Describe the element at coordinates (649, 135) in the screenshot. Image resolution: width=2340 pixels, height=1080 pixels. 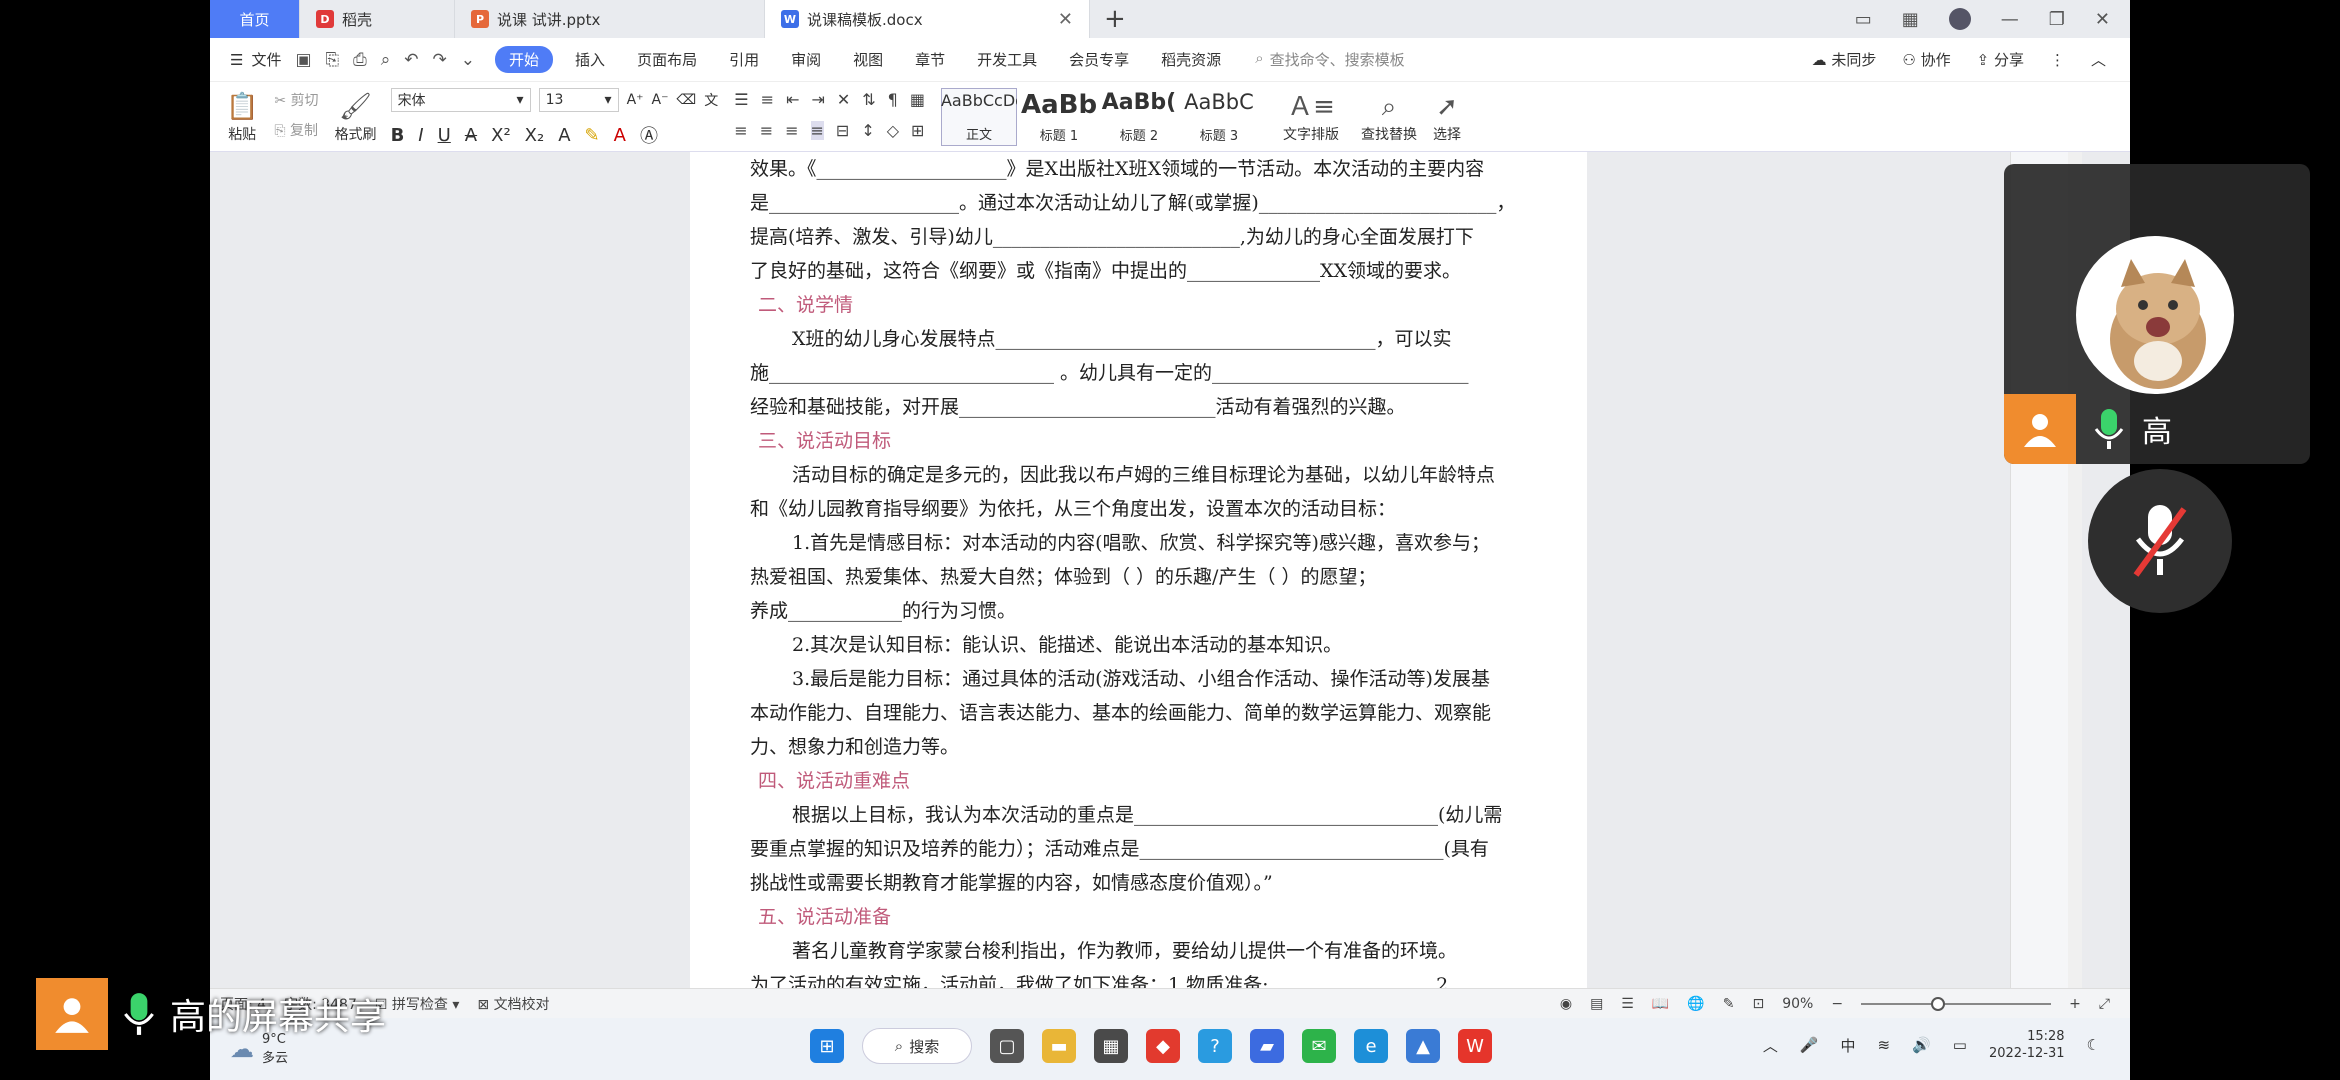
I see `char-border-icon: Ⓐ` at that location.